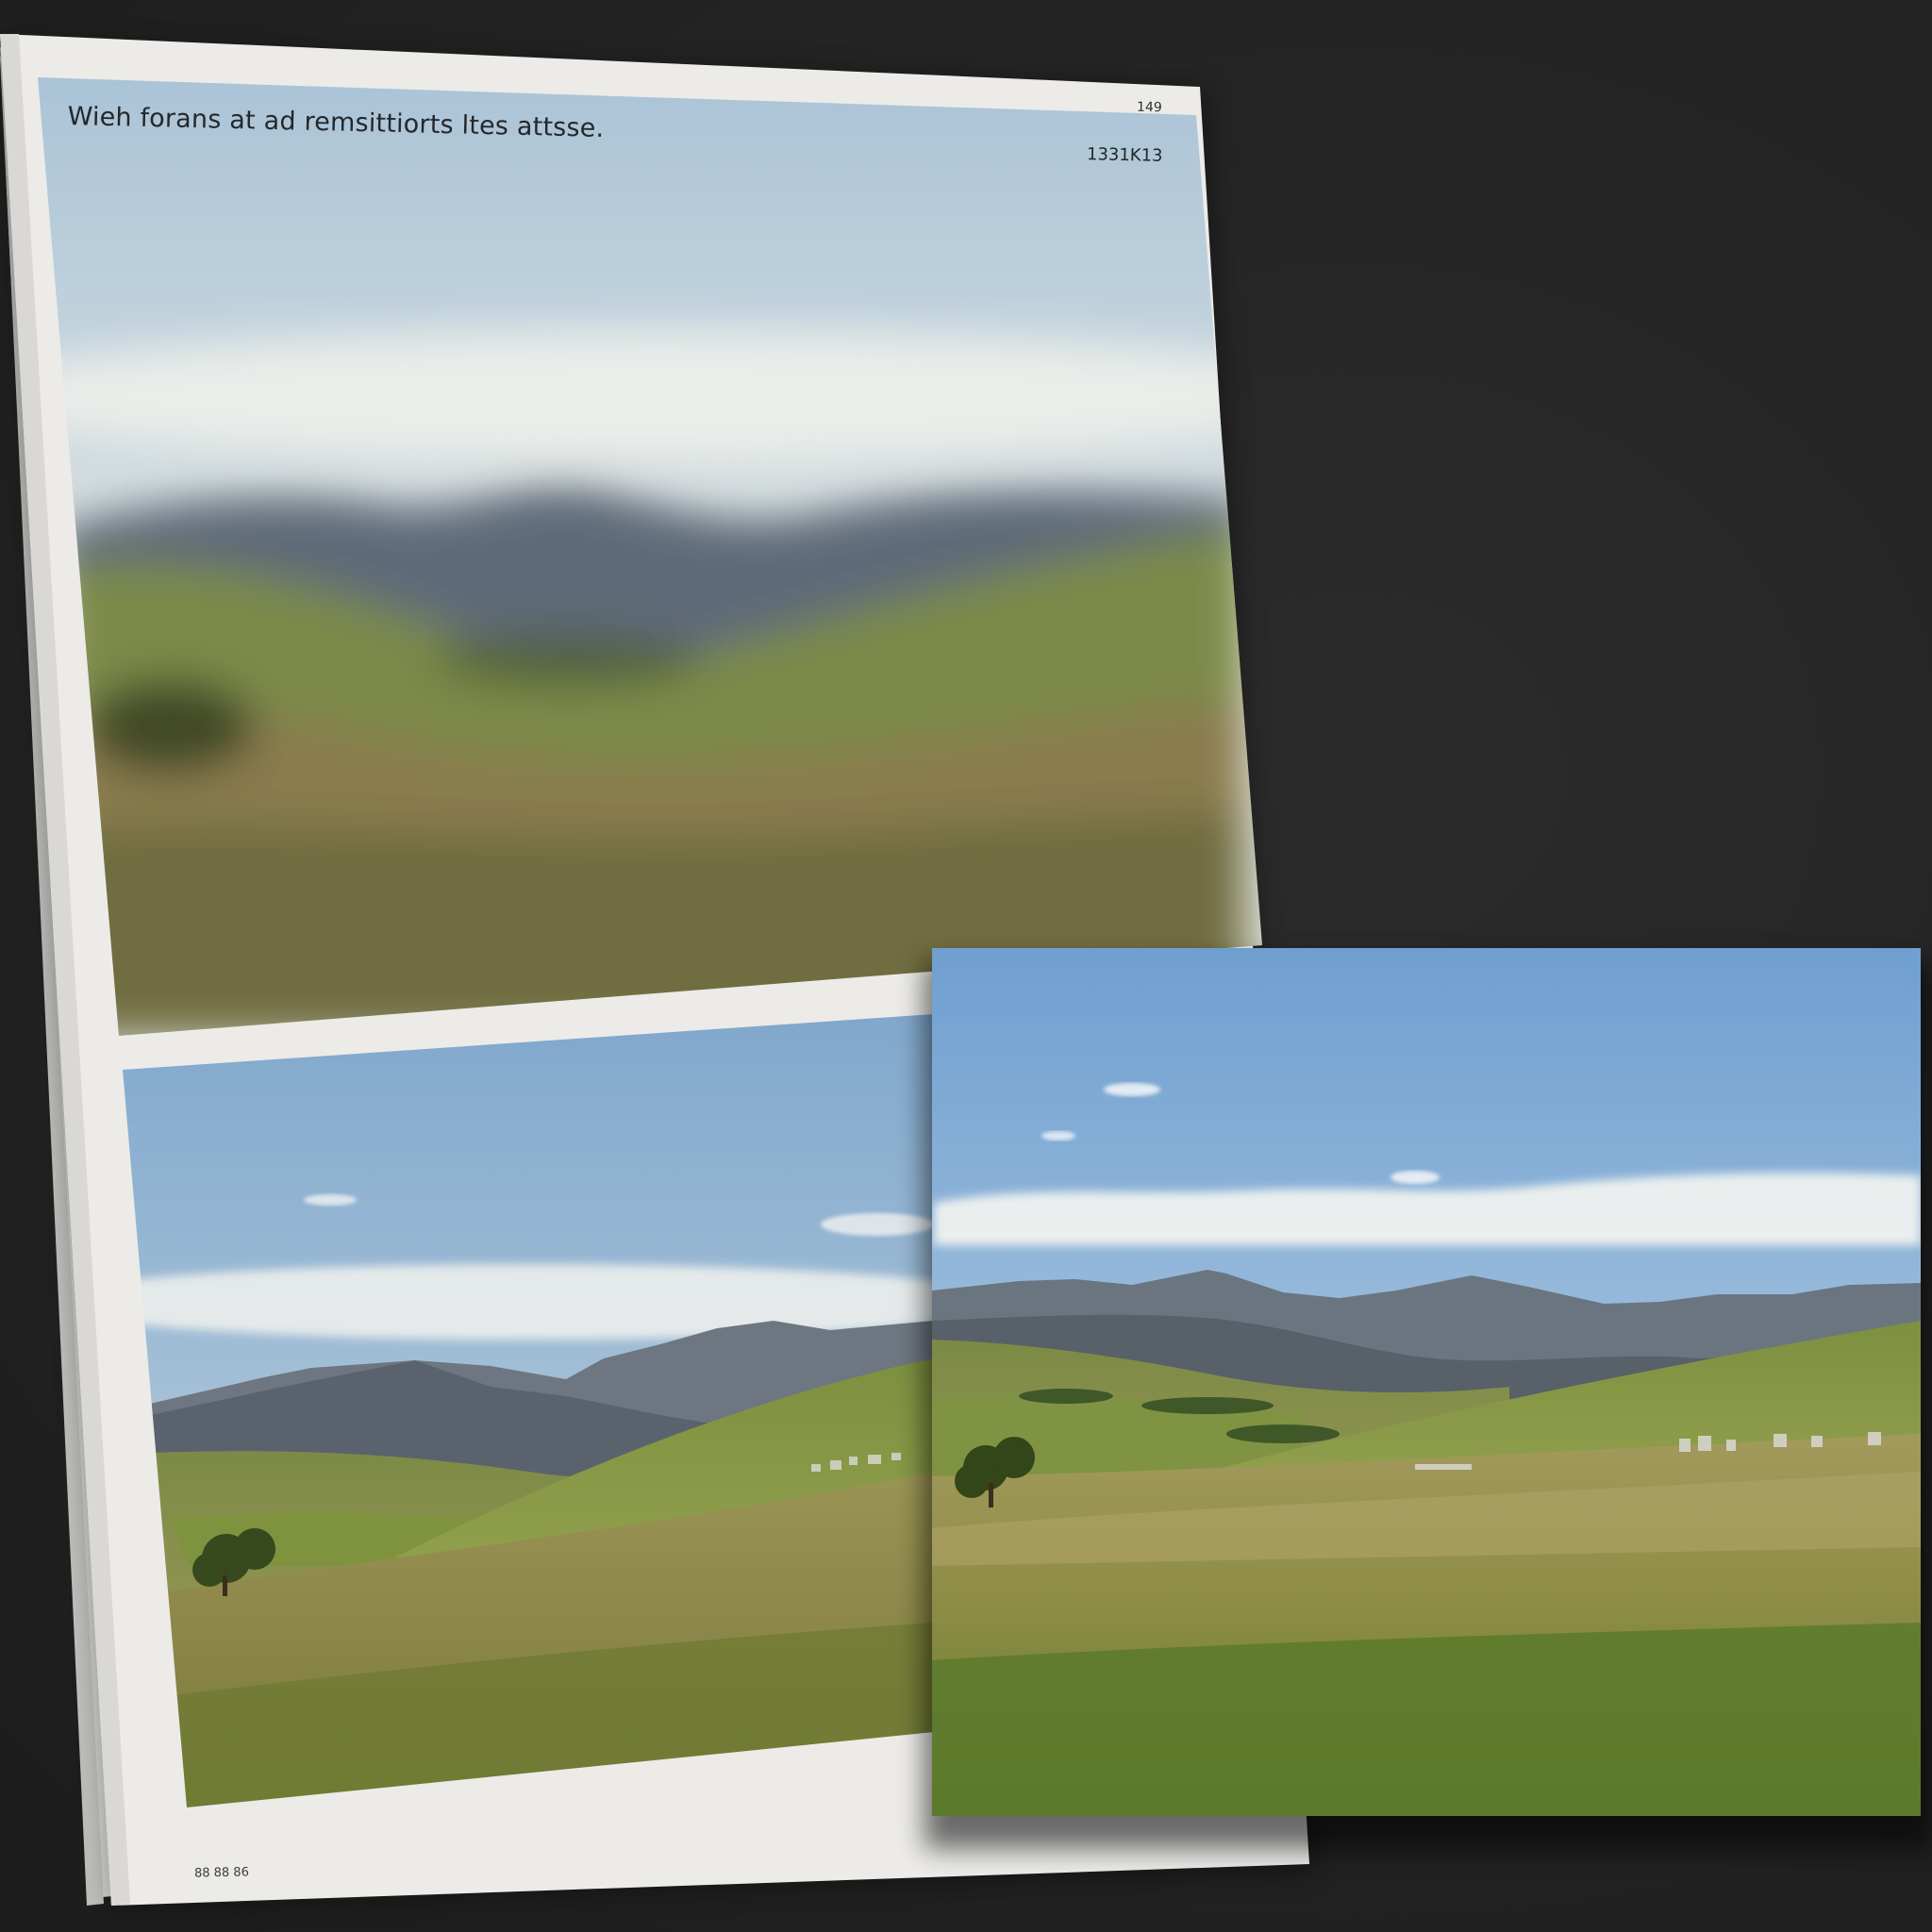 The height and width of the screenshot is (1932, 1932). I want to click on page-footer: 88 88 86, so click(221, 1873).